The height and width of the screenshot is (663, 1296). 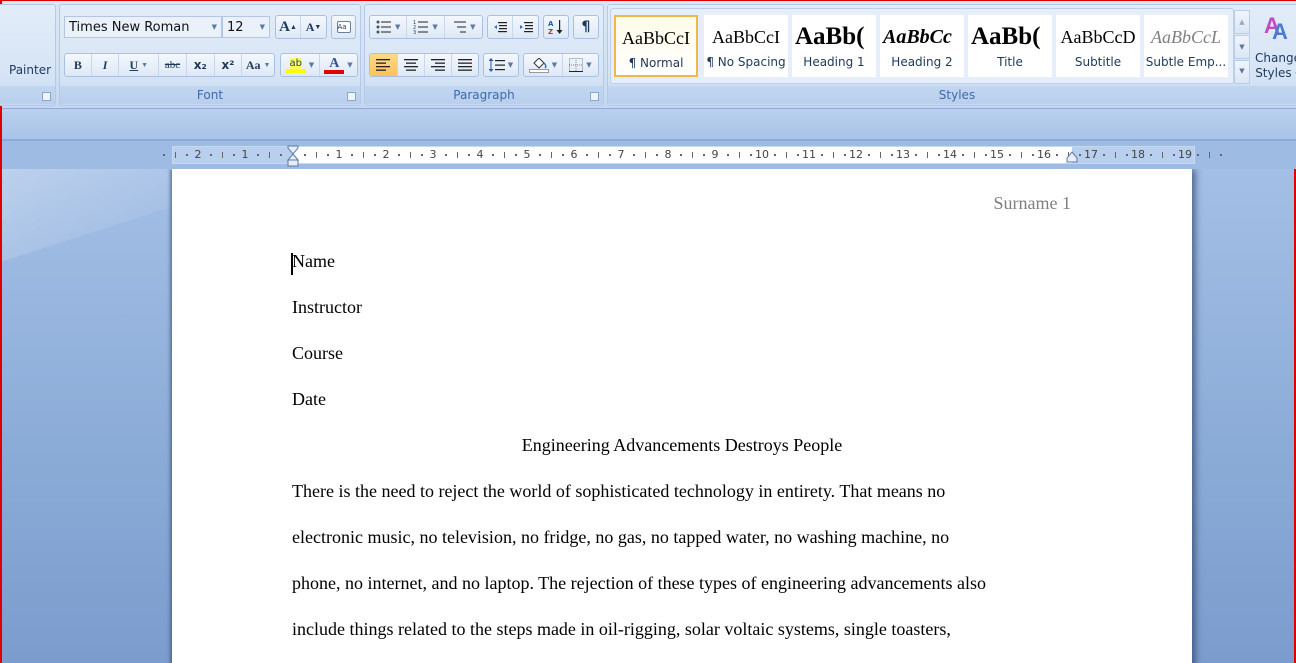 I want to click on styles-group-label: Styles, so click(x=952, y=95).